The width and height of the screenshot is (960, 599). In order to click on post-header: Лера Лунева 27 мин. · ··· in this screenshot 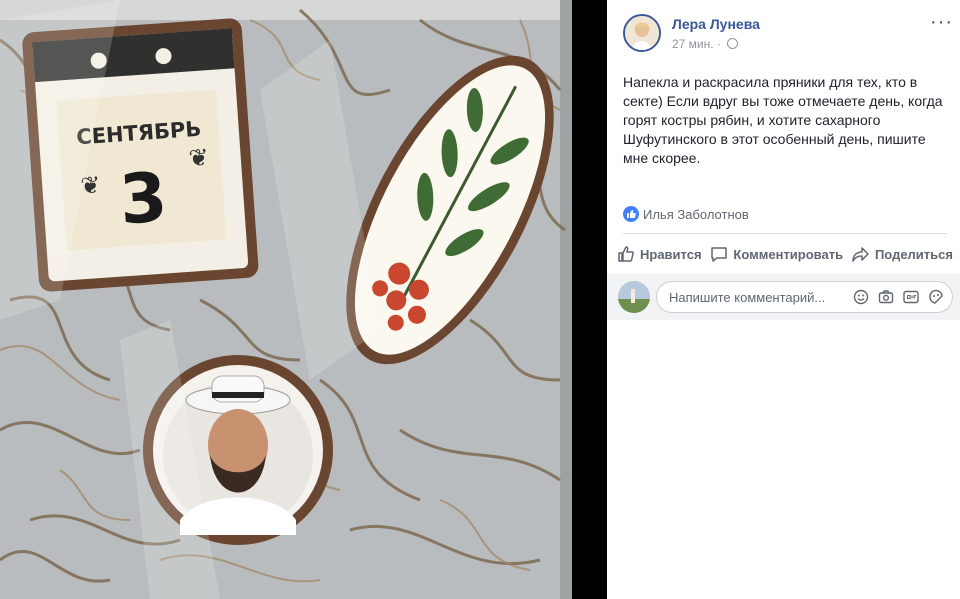, I will do `click(788, 34)`.